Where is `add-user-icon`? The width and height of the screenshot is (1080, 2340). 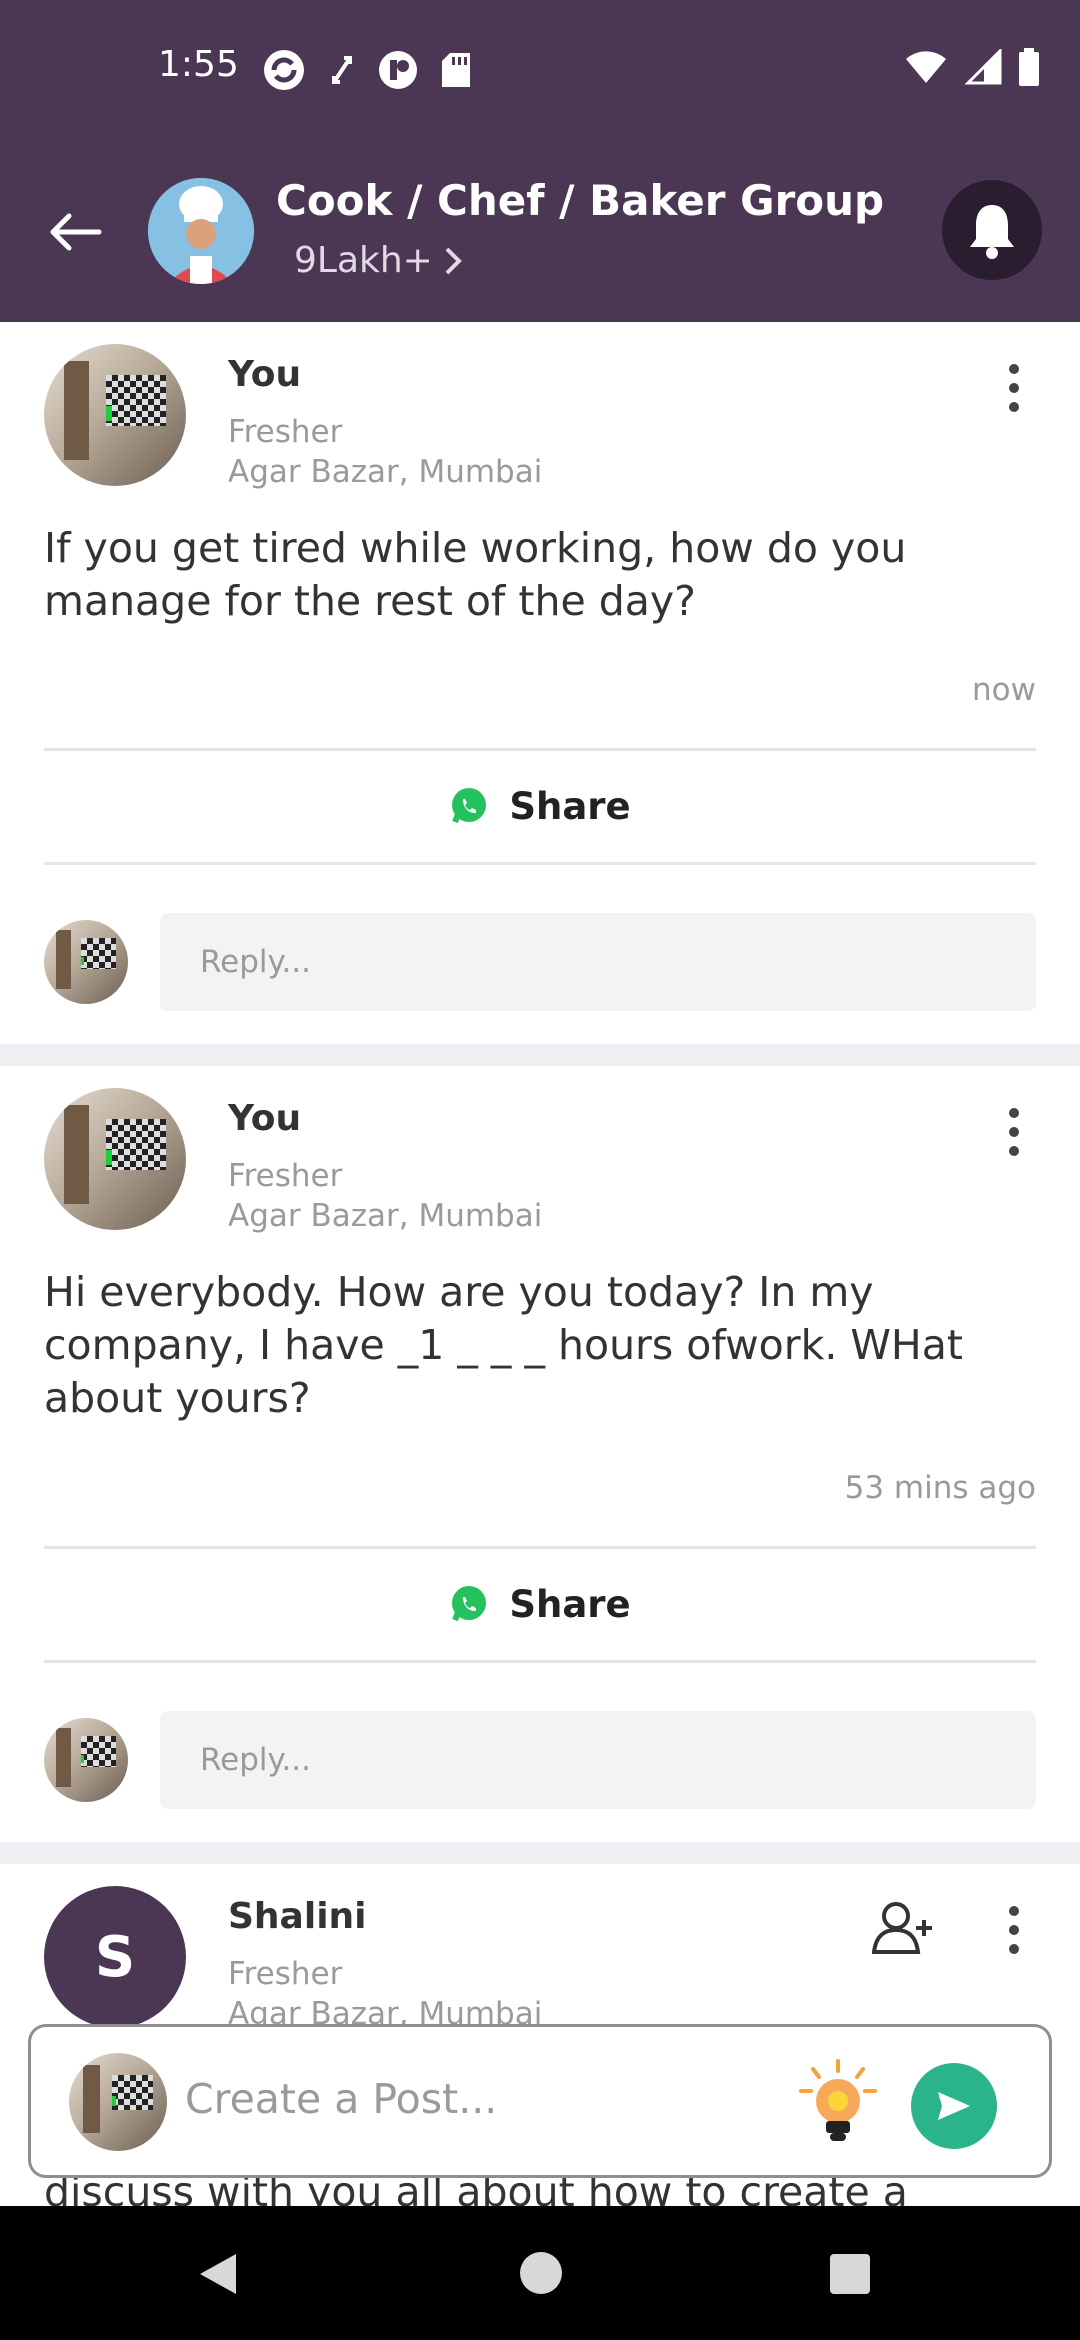 add-user-icon is located at coordinates (901, 1928).